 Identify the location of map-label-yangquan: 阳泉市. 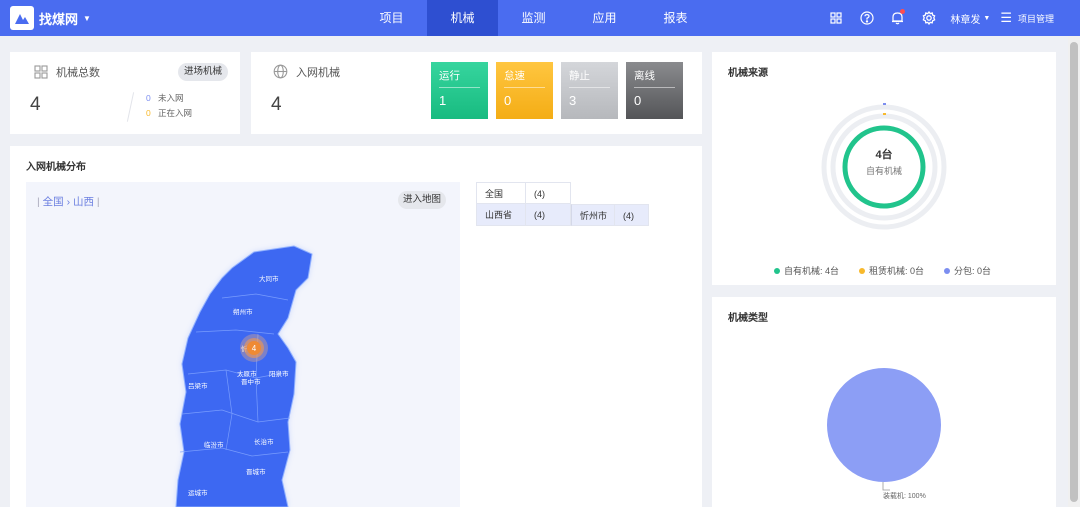
(279, 373).